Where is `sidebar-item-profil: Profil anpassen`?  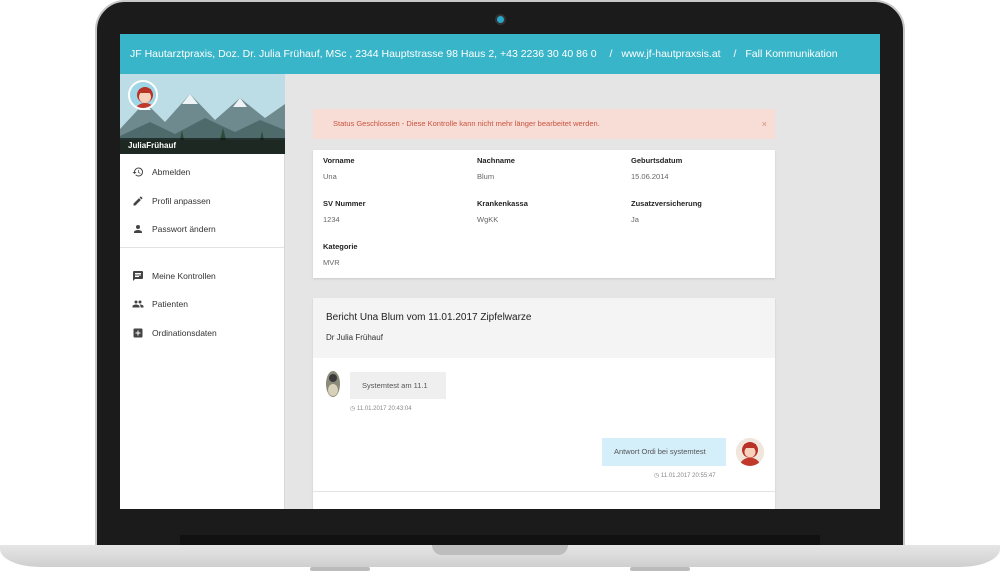
sidebar-item-profil: Profil anpassen is located at coordinates (202, 201).